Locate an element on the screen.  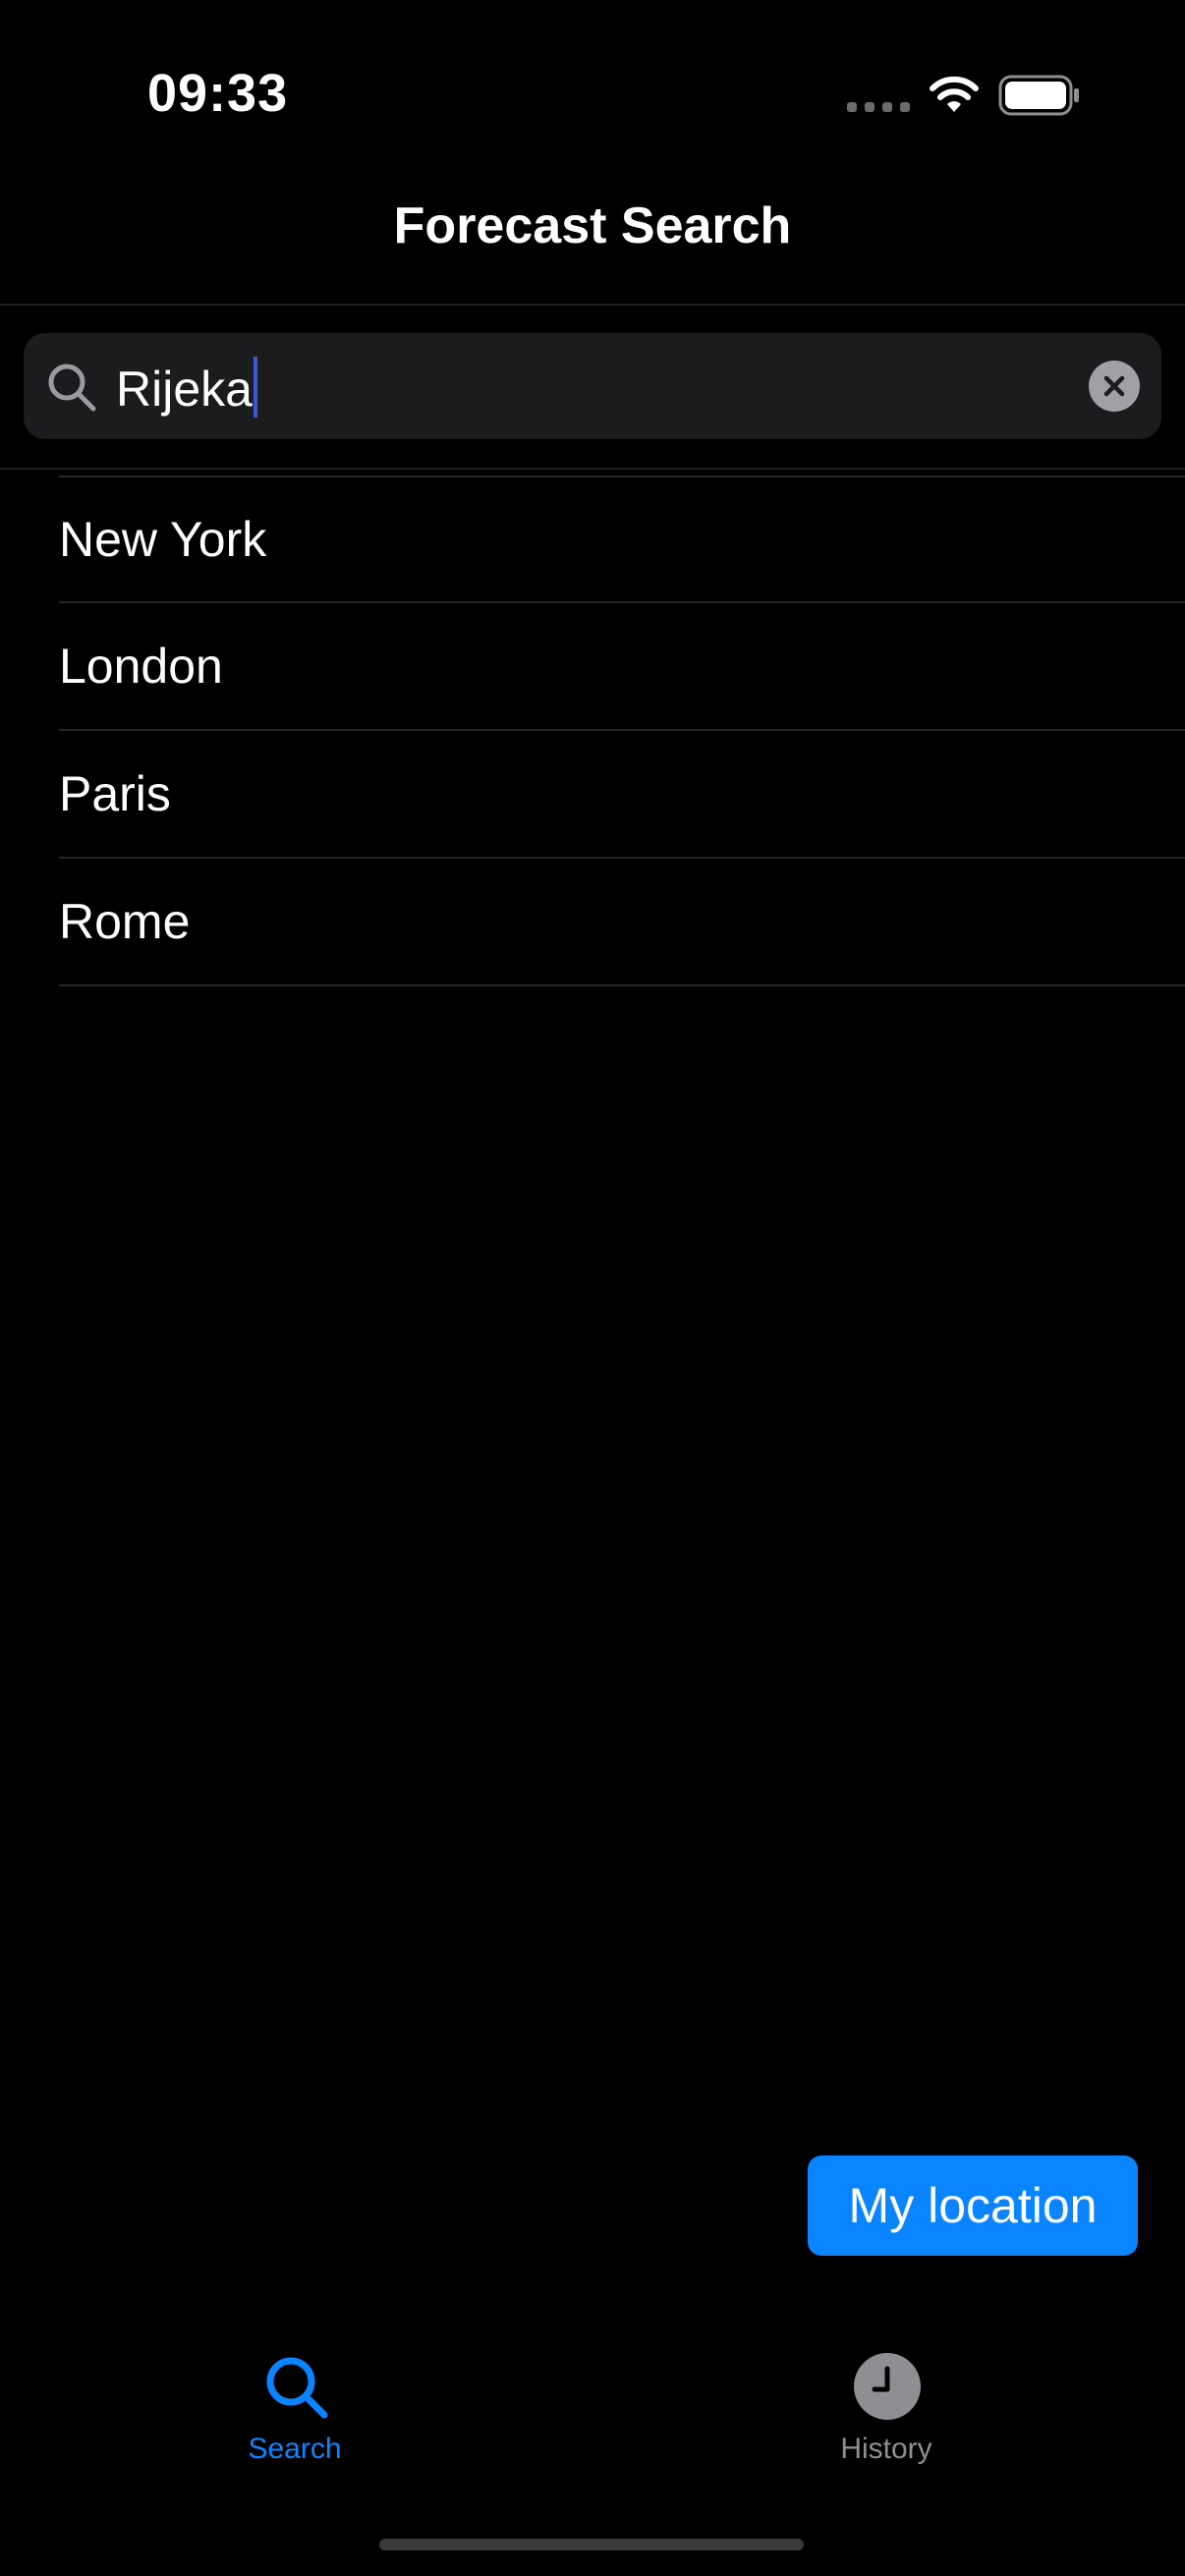
search-field: Rijeka is located at coordinates (592, 386).